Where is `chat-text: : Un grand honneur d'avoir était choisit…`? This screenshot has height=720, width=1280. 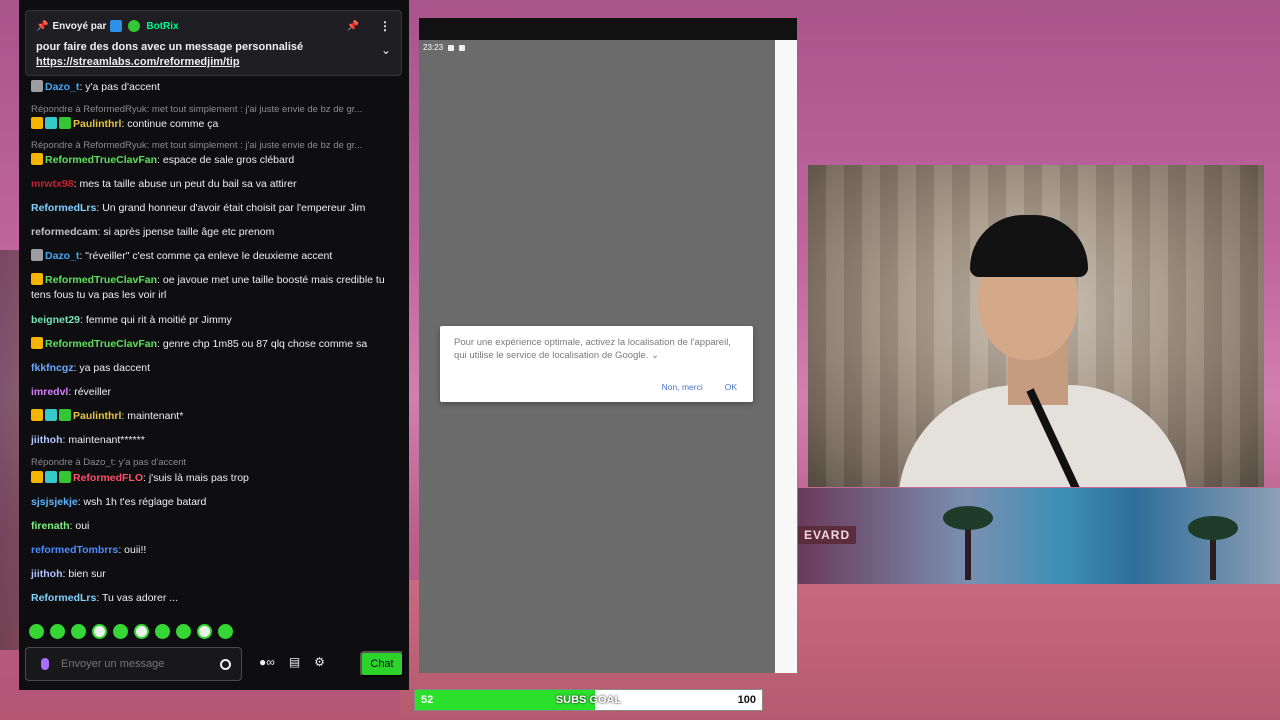 chat-text: : Un grand honneur d'avoir était choisit… is located at coordinates (231, 208).